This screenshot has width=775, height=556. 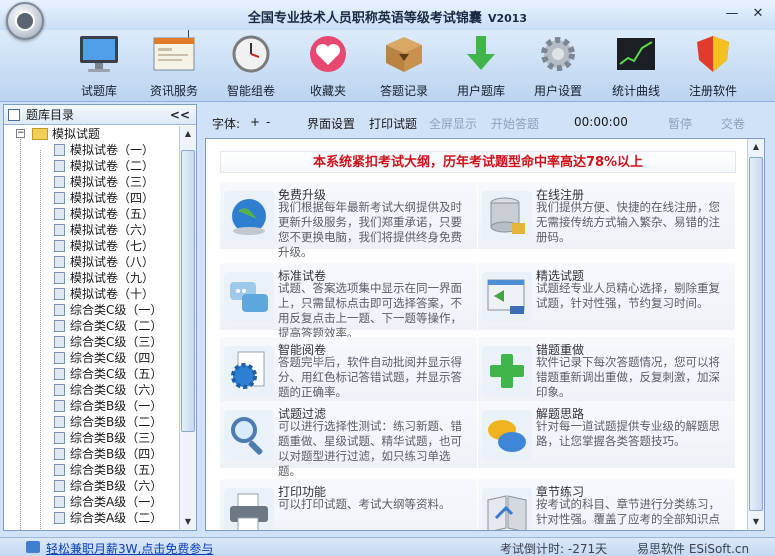 What do you see at coordinates (92, 486) in the screenshot?
I see `tree-item: 综合类B级（六）` at bounding box center [92, 486].